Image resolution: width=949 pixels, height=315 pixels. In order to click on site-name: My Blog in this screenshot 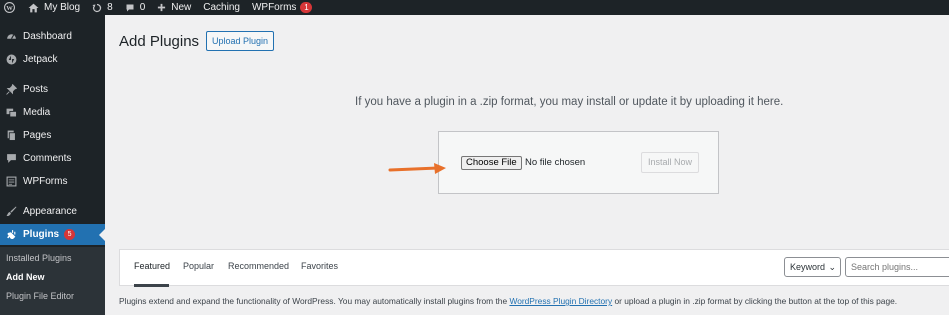, I will do `click(62, 7)`.